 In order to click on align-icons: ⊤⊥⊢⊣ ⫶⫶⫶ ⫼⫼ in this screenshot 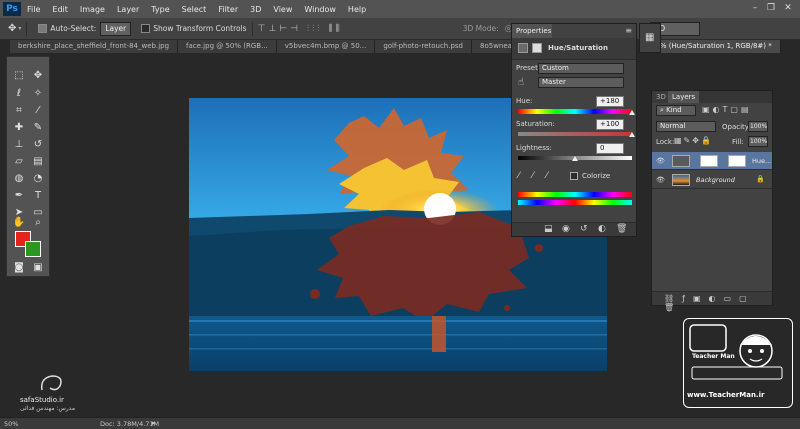, I will do `click(300, 29)`.